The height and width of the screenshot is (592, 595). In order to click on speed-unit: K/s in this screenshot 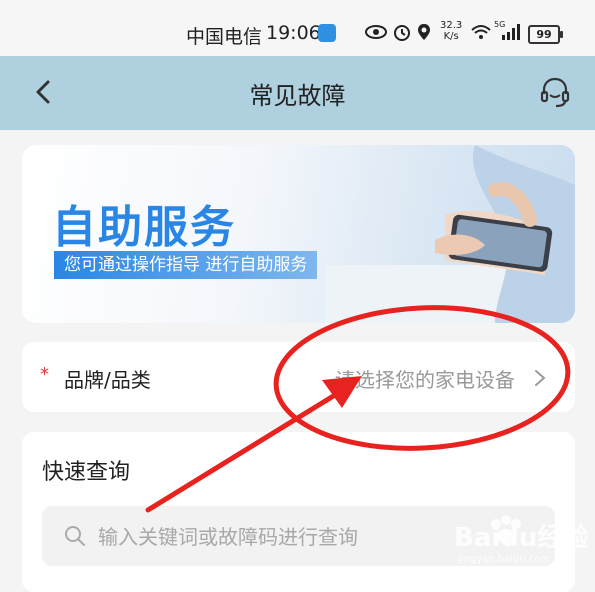, I will do `click(451, 36)`.